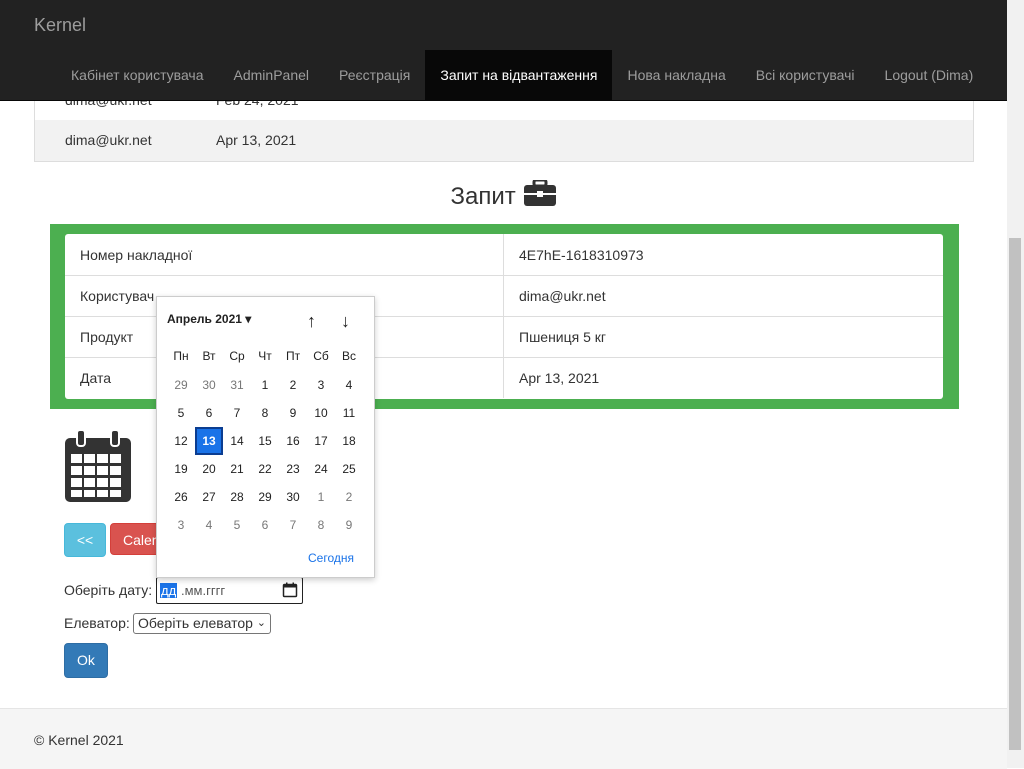 Image resolution: width=1024 pixels, height=769 pixels. Describe the element at coordinates (293, 469) in the screenshot. I see `calendar-day: 23` at that location.